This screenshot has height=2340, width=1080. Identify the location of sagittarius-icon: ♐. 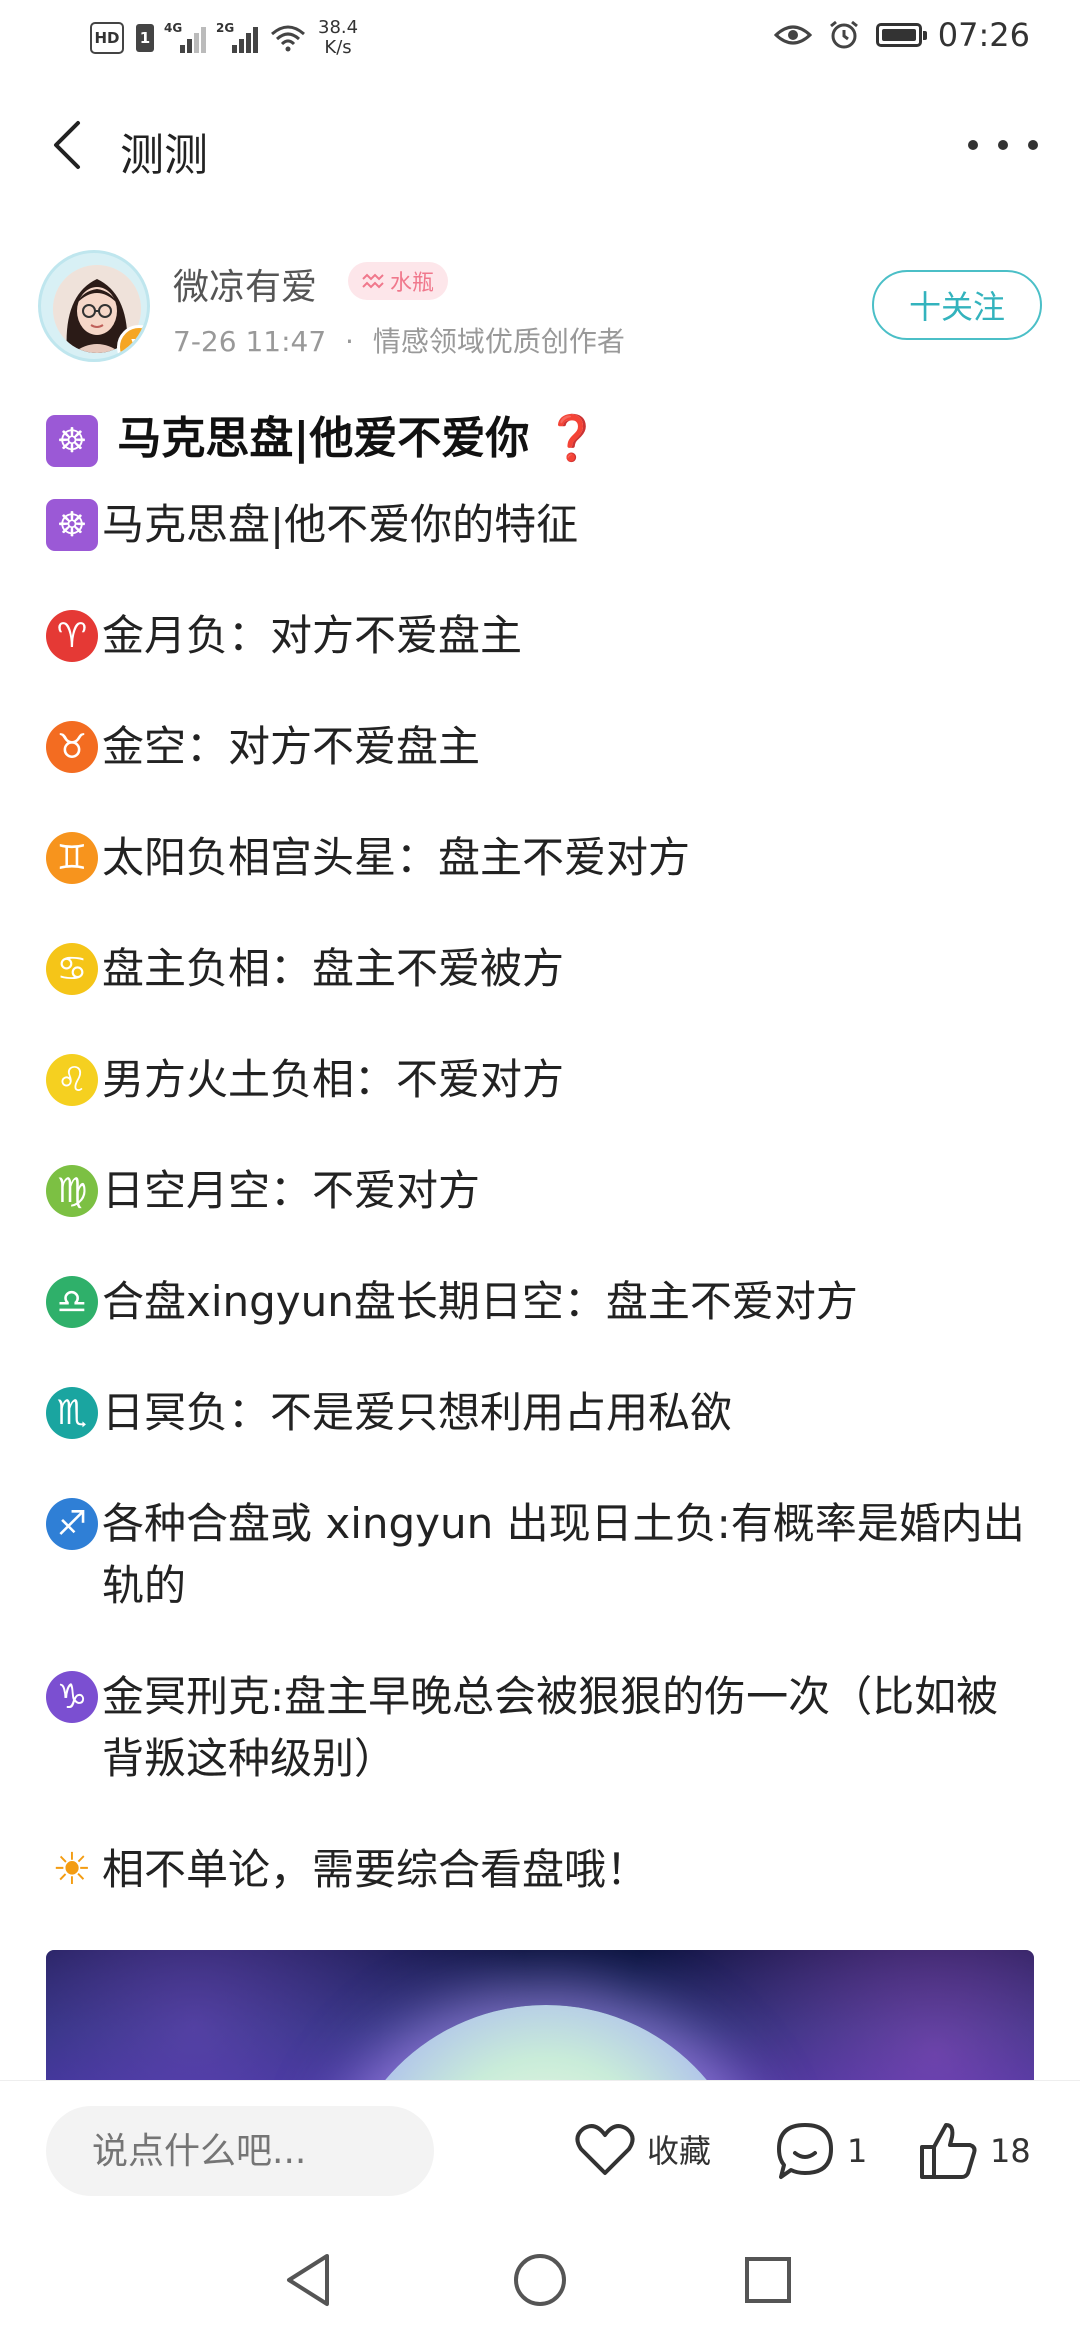
(72, 1524).